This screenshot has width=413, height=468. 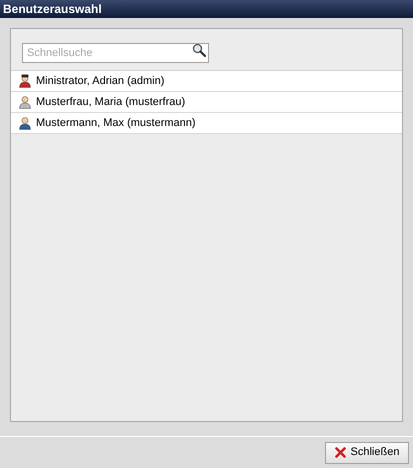 What do you see at coordinates (116, 123) in the screenshot?
I see `user-name: Mustermann, Max (mustermann)` at bounding box center [116, 123].